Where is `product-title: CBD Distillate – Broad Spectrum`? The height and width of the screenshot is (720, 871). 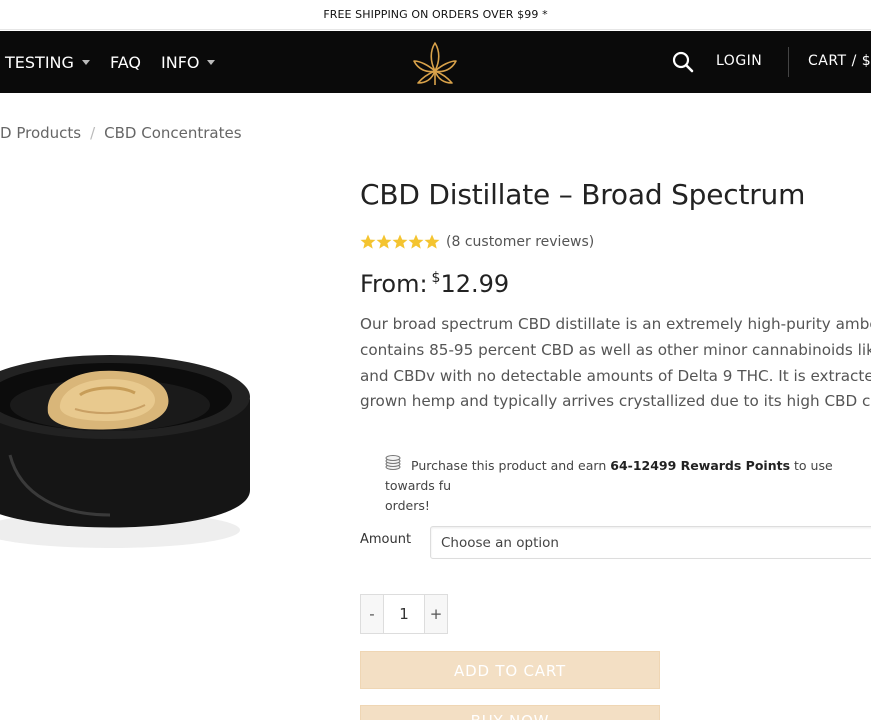 product-title: CBD Distillate – Broad Spectrum is located at coordinates (583, 194).